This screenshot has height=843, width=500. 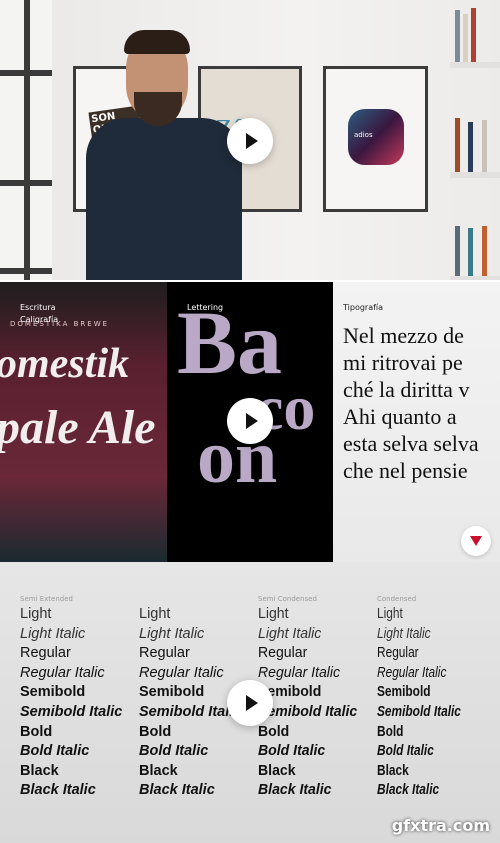 I want to click on label-escritura: Escritura, so click(x=38, y=307).